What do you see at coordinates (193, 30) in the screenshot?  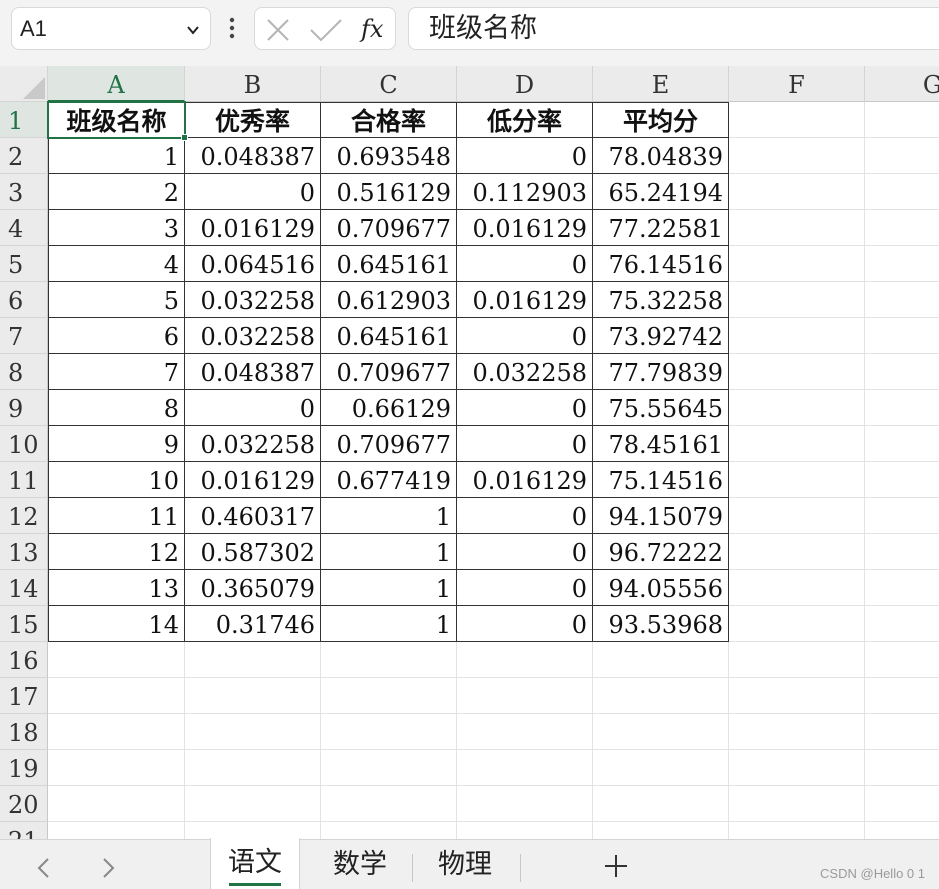 I see `chevron-down-icon` at bounding box center [193, 30].